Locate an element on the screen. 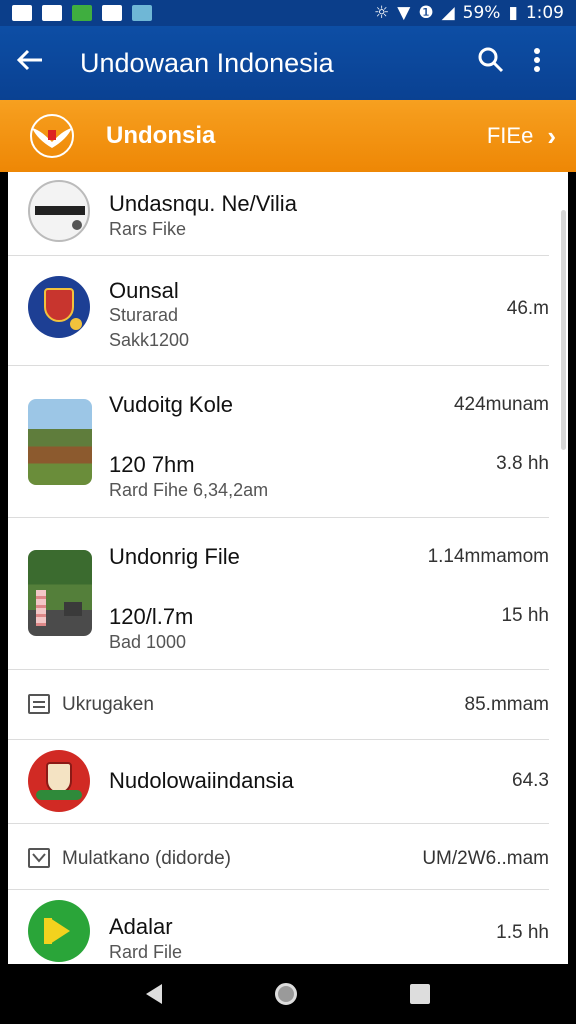 This screenshot has width=576, height=1024. battery-icon: ▮ is located at coordinates (513, 13).